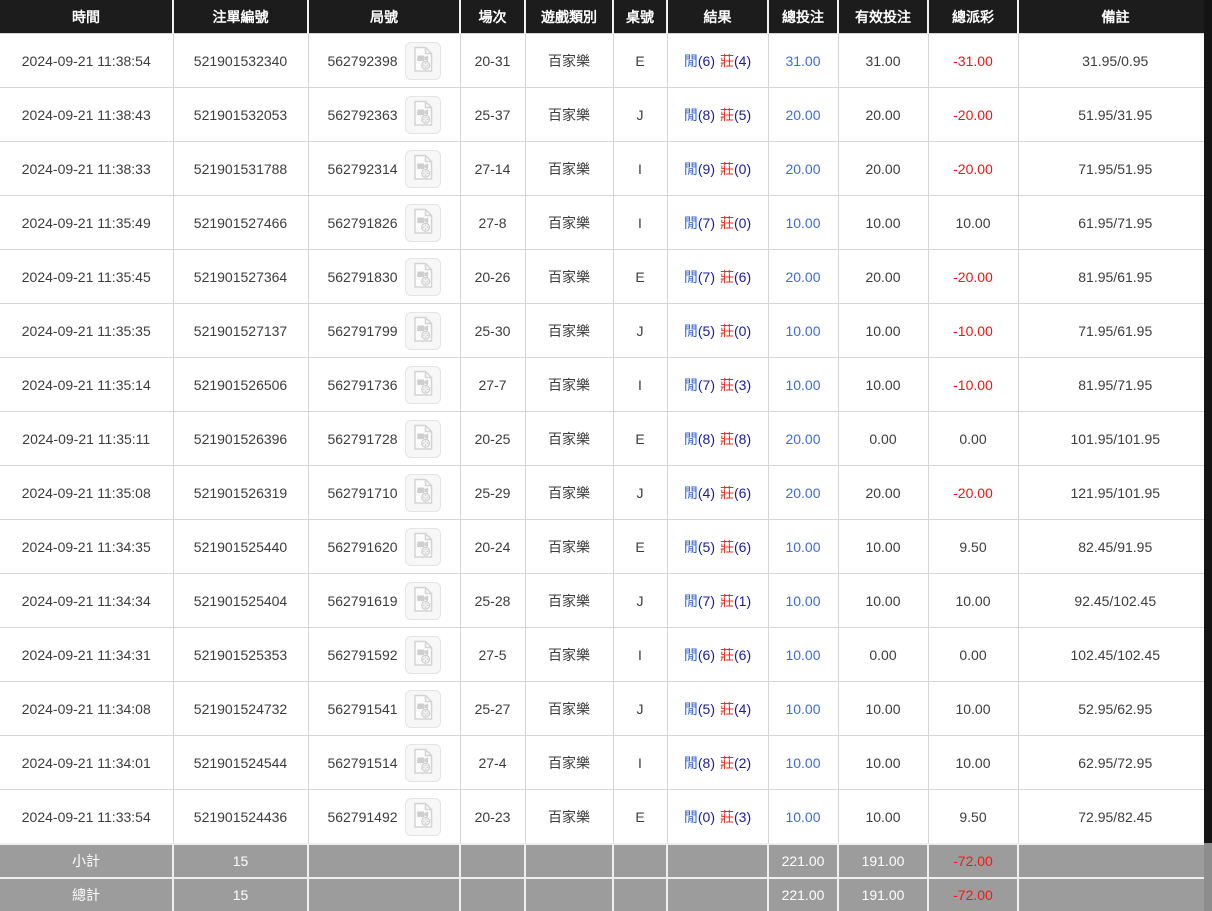 The height and width of the screenshot is (911, 1212). Describe the element at coordinates (743, 762) in the screenshot. I see `result-banker-score: (2)` at that location.